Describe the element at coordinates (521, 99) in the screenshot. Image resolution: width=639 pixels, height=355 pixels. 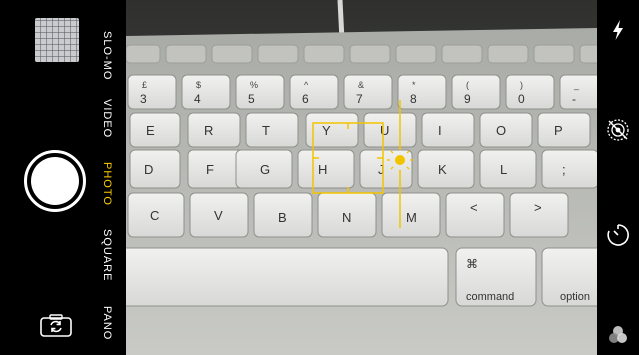
I see `key-label: 0` at that location.